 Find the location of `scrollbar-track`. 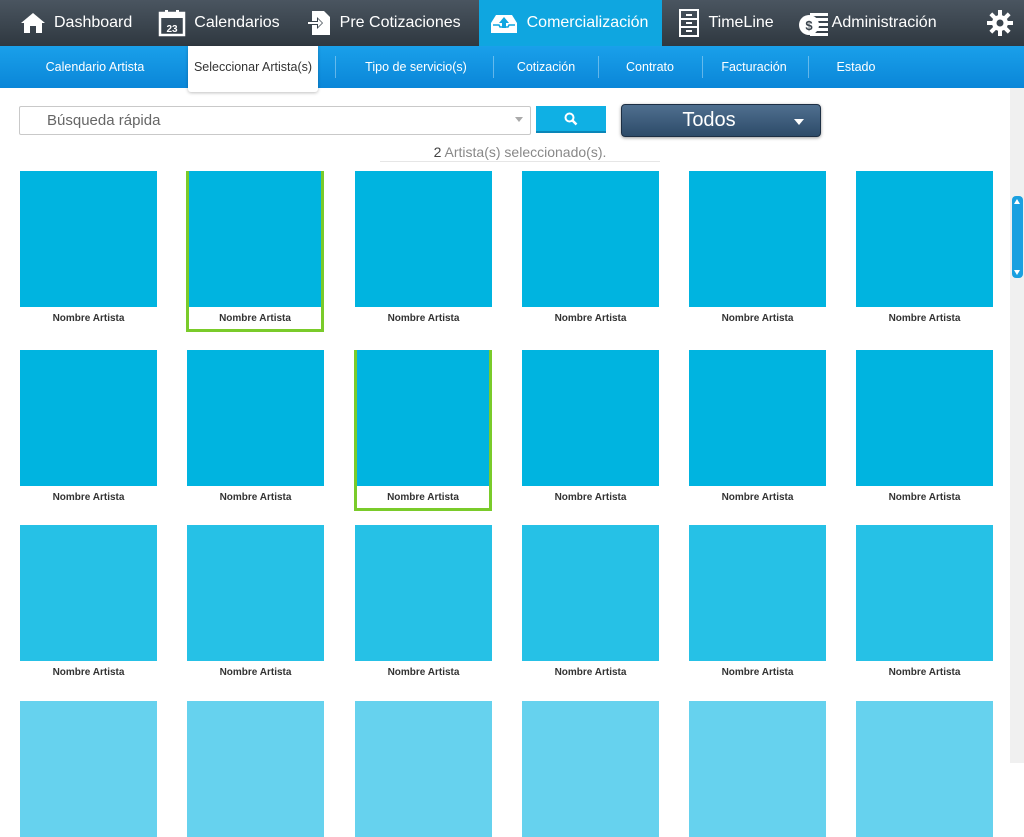

scrollbar-track is located at coordinates (1017, 425).